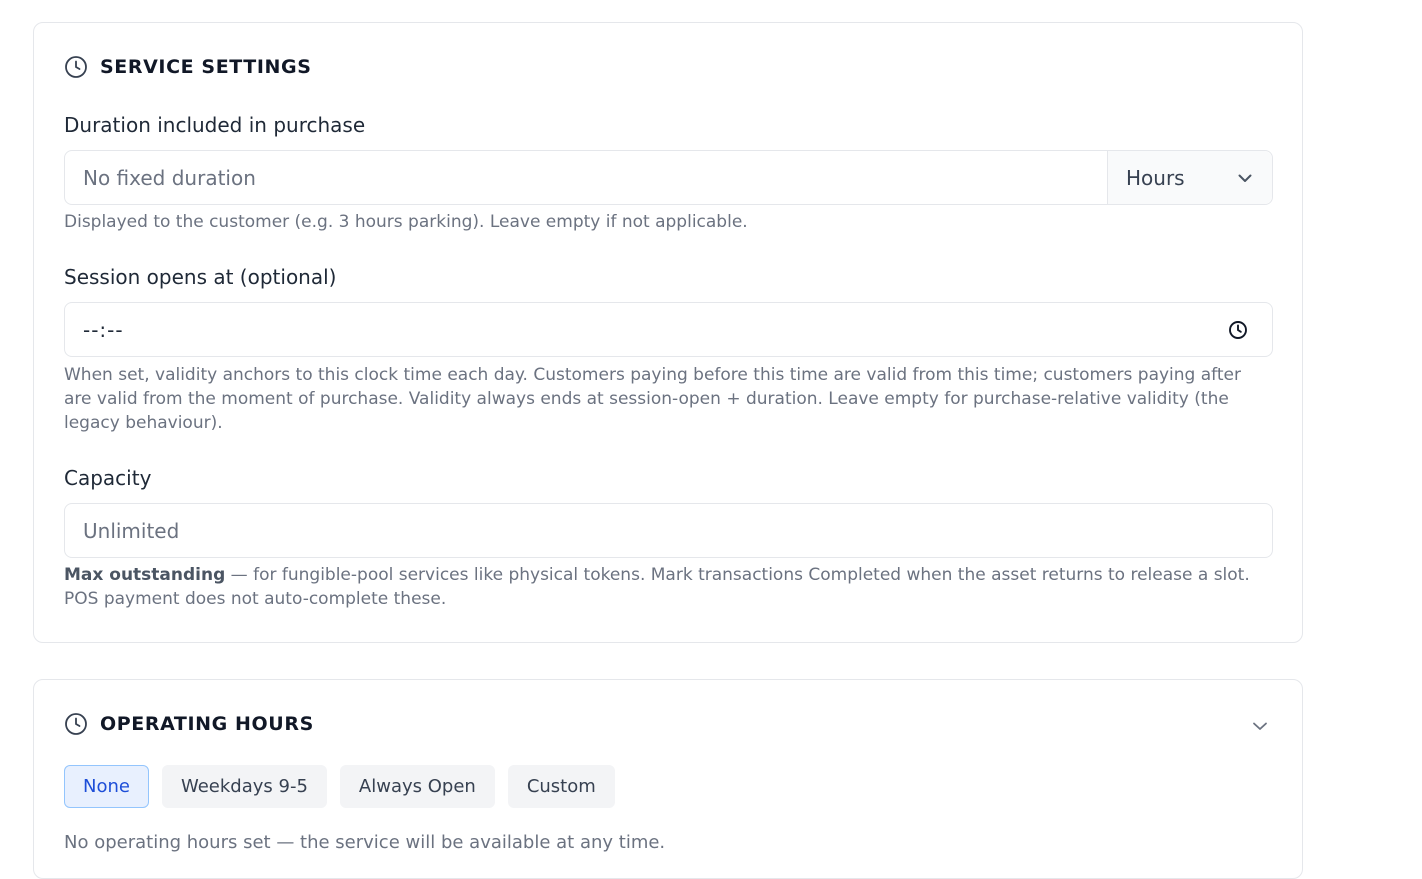 This screenshot has height=879, width=1422. Describe the element at coordinates (417, 786) in the screenshot. I see `preset-always-open-button: Always Open` at that location.